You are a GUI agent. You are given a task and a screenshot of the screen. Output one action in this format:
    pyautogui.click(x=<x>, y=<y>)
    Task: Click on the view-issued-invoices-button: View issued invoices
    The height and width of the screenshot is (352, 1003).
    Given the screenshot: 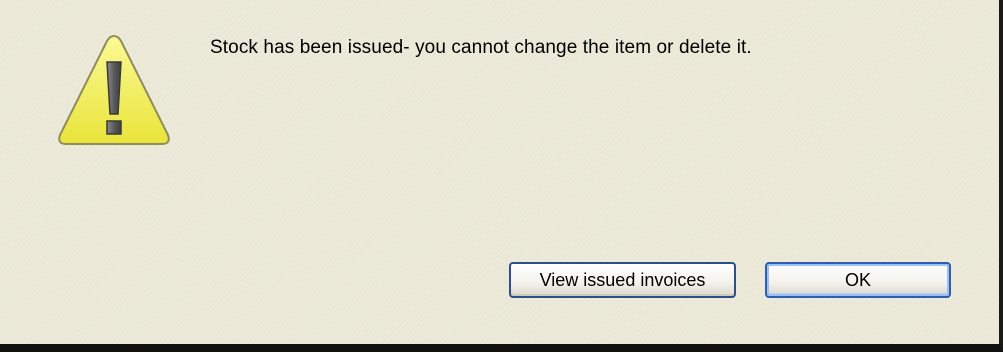 What is the action you would take?
    pyautogui.click(x=622, y=280)
    